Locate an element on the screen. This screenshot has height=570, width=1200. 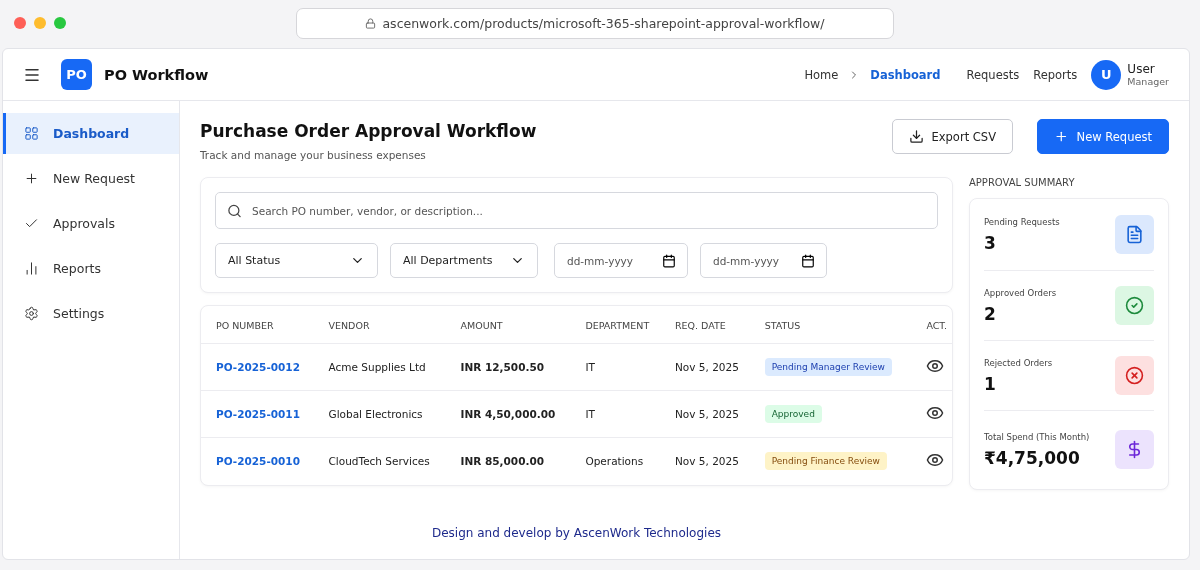
column-header: DEPARTMENT is located at coordinates (615, 325).